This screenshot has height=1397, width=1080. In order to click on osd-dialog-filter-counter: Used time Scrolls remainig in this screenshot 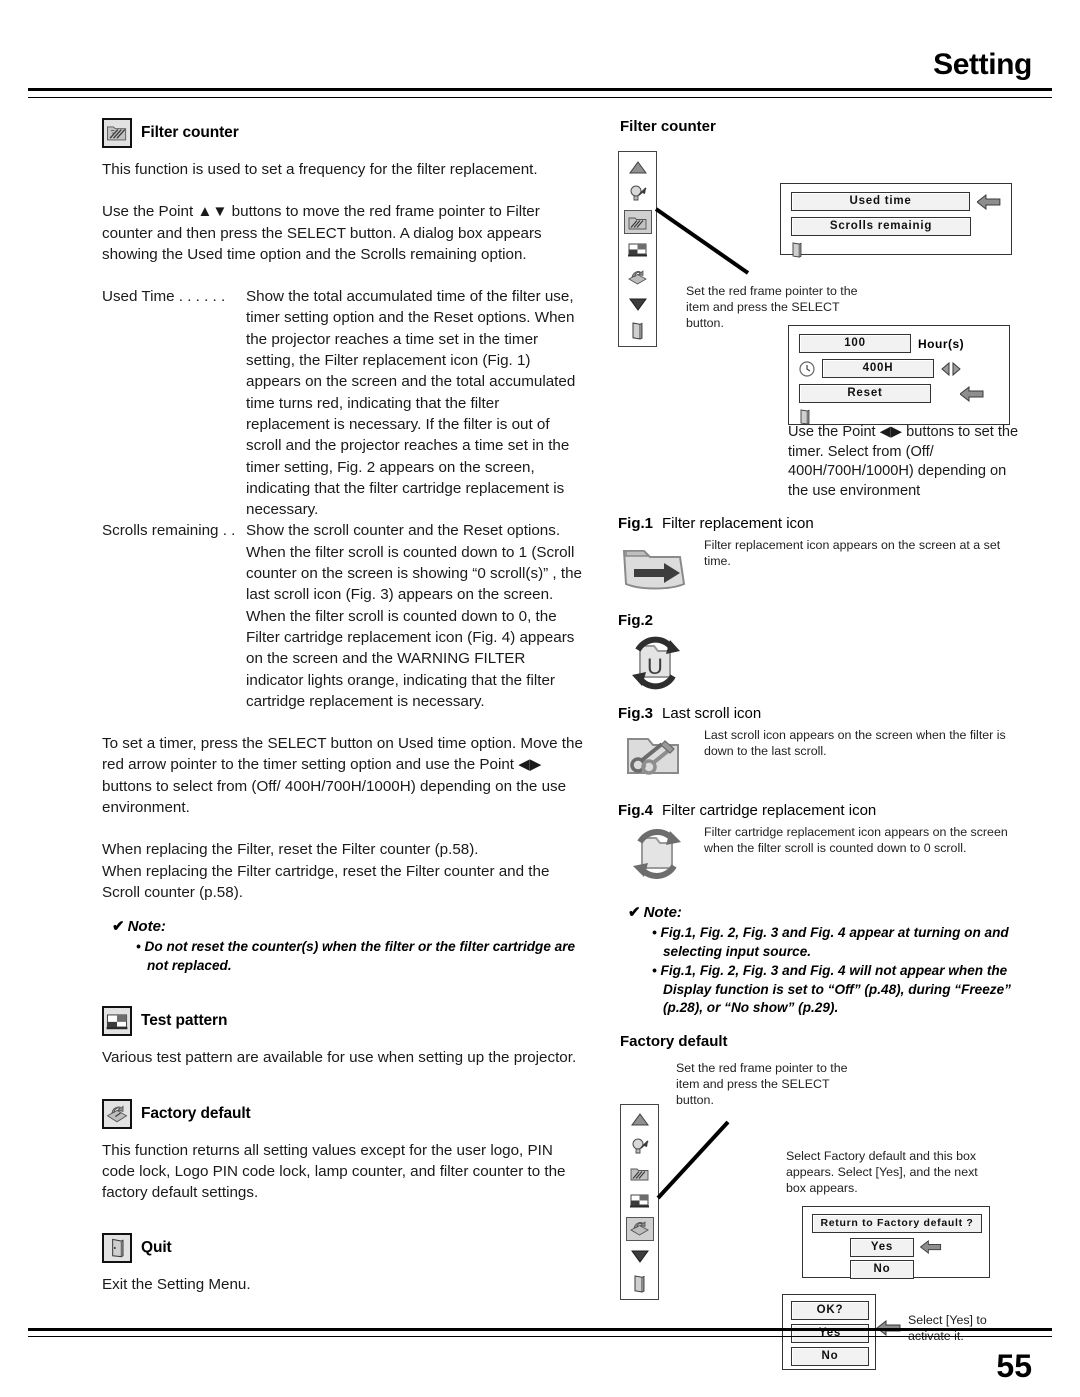, I will do `click(896, 220)`.